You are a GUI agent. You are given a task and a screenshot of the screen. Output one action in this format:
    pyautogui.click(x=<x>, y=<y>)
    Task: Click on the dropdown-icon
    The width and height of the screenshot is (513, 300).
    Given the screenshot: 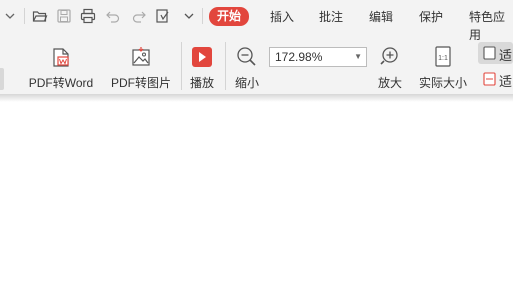 What is the action you would take?
    pyautogui.click(x=189, y=16)
    